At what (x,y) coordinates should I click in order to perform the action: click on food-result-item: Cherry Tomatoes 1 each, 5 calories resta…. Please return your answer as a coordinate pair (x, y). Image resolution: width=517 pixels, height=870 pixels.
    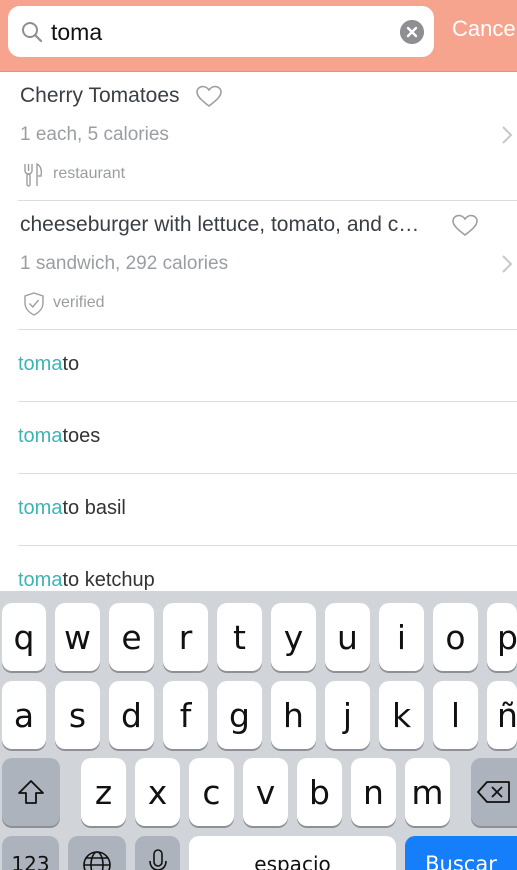
    Looking at the image, I should click on (267, 136).